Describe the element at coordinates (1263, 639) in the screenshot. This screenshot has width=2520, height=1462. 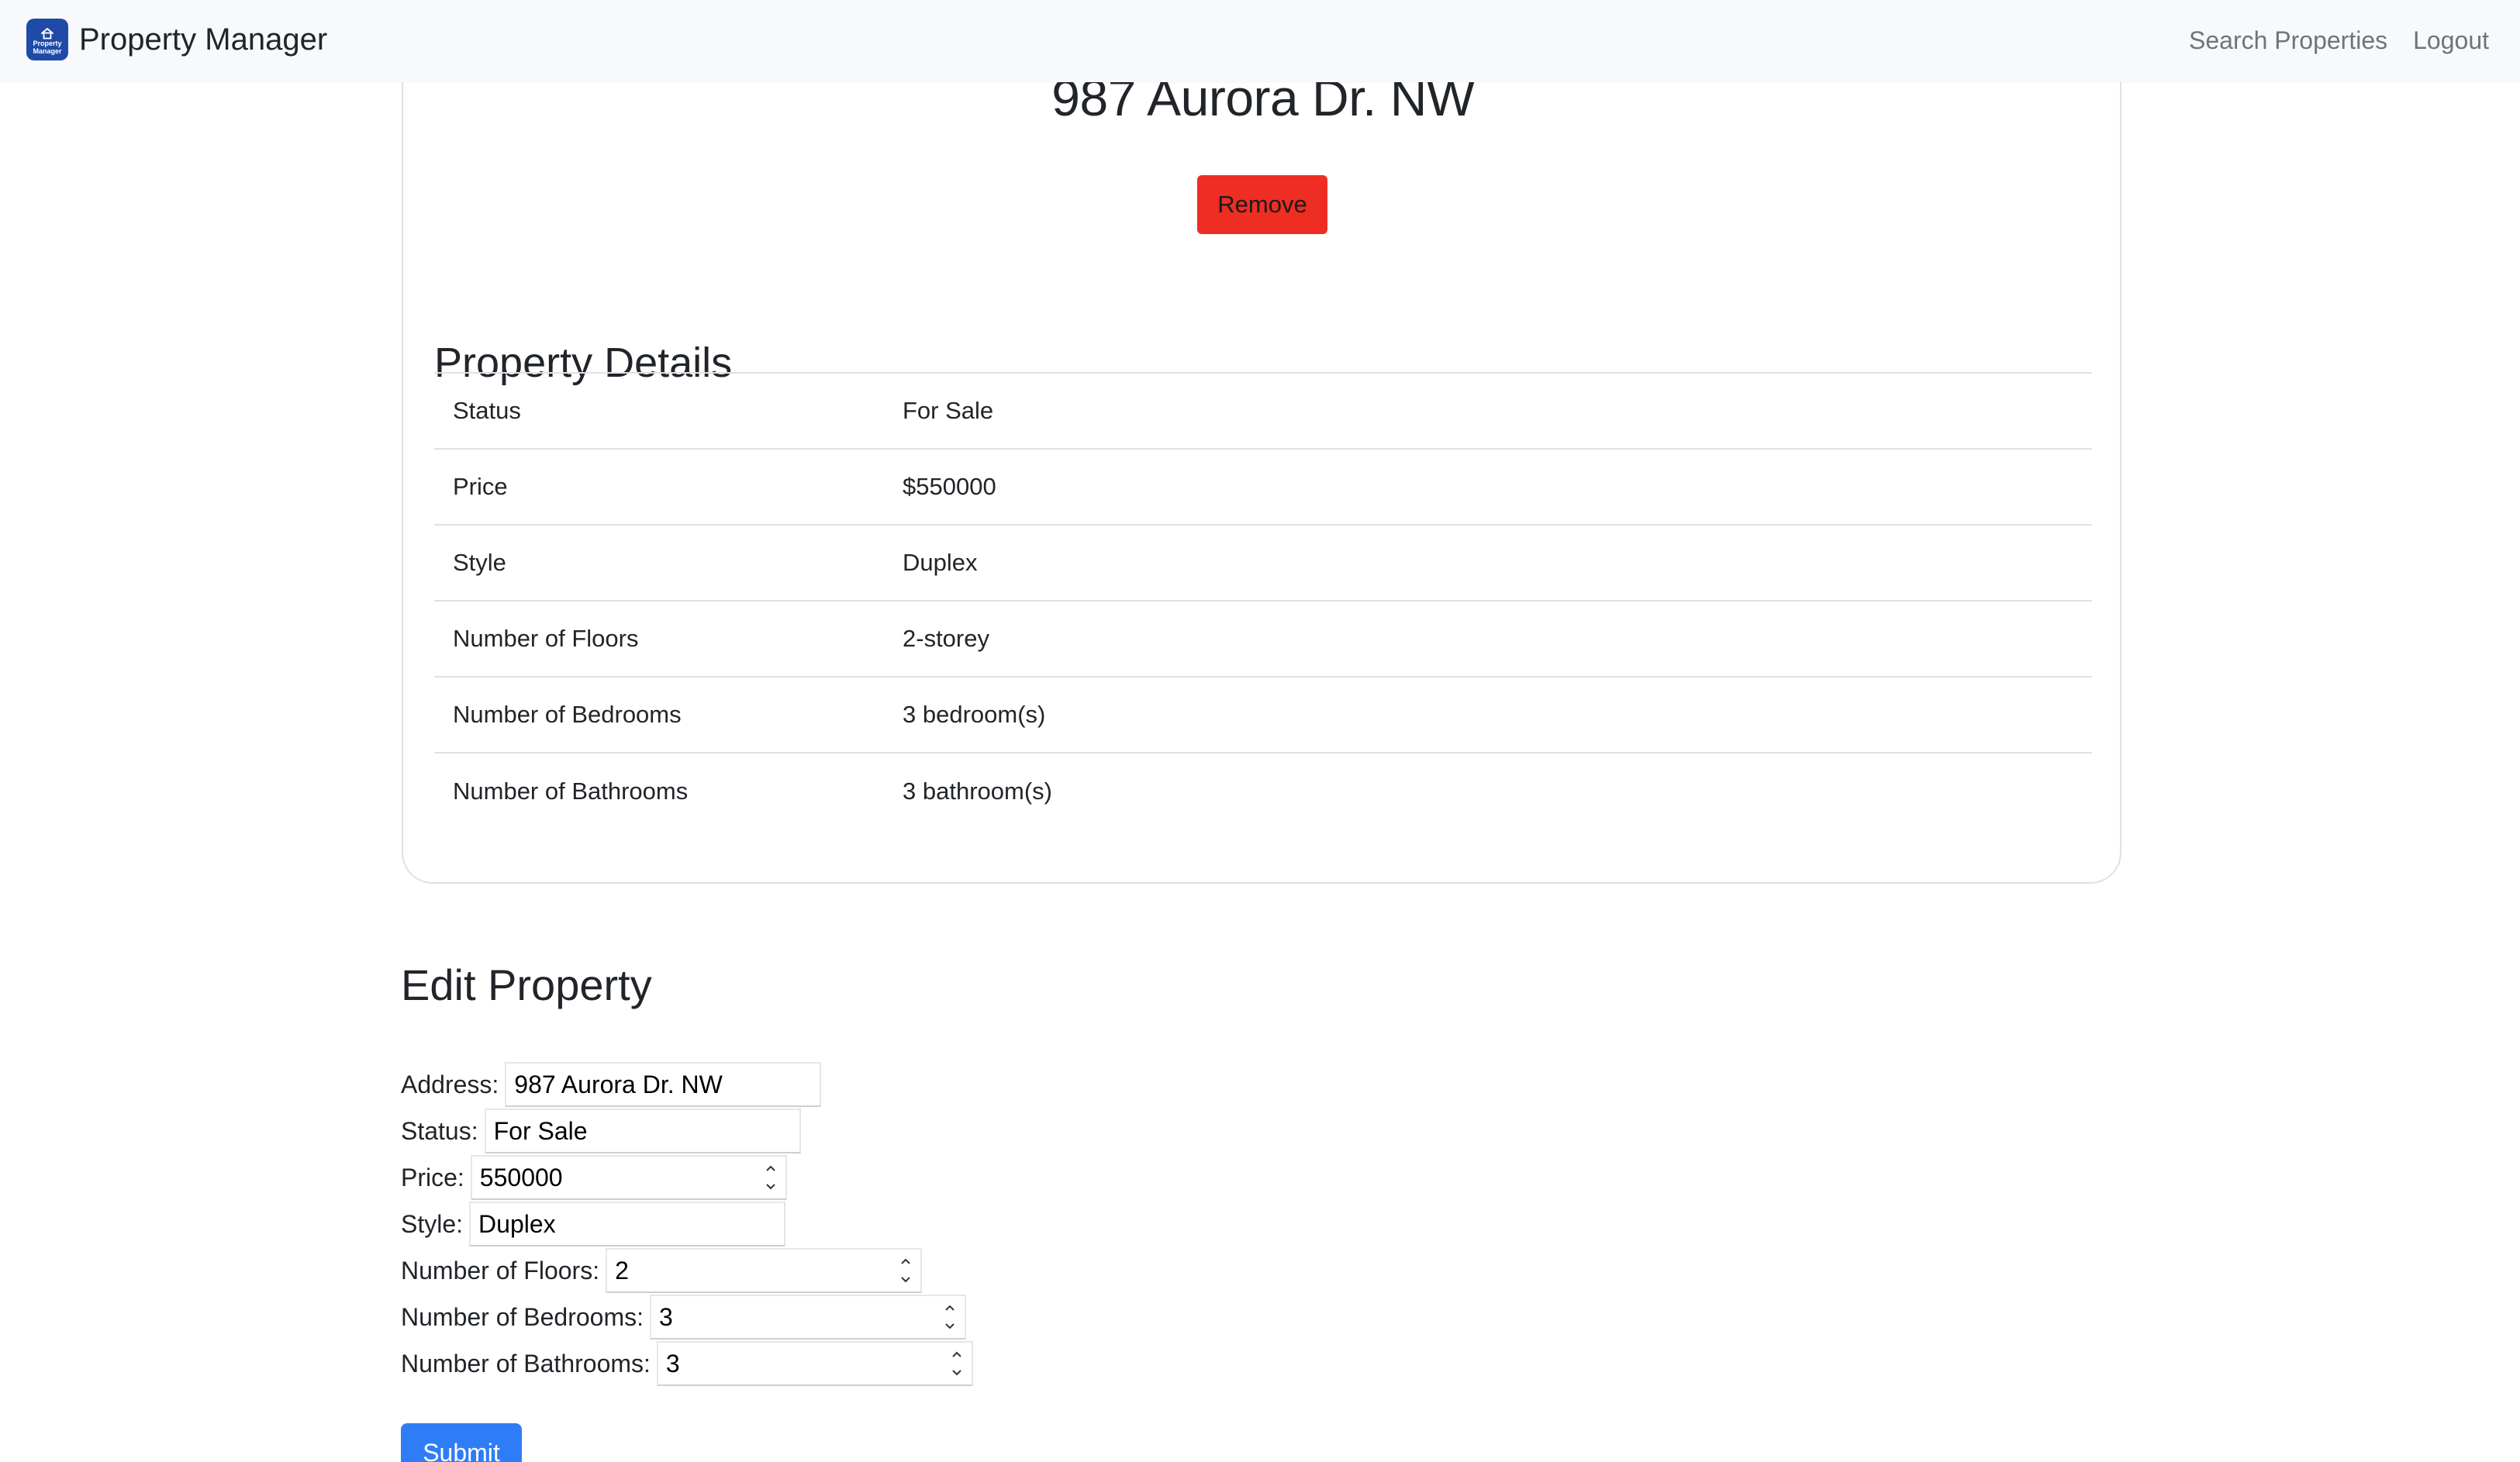
I see `table-row: Number of Floors 2-storey` at that location.